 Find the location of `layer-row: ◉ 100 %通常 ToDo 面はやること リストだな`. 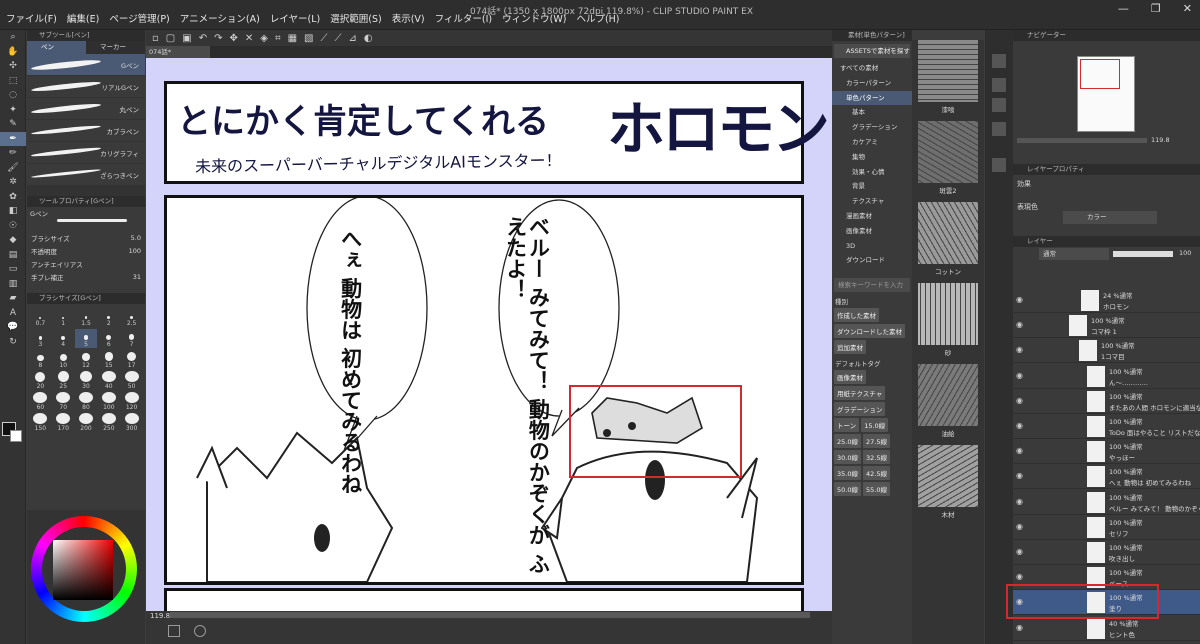

layer-row: ◉ 100 %通常 ToDo 面はやること リストだな is located at coordinates (1106, 426).